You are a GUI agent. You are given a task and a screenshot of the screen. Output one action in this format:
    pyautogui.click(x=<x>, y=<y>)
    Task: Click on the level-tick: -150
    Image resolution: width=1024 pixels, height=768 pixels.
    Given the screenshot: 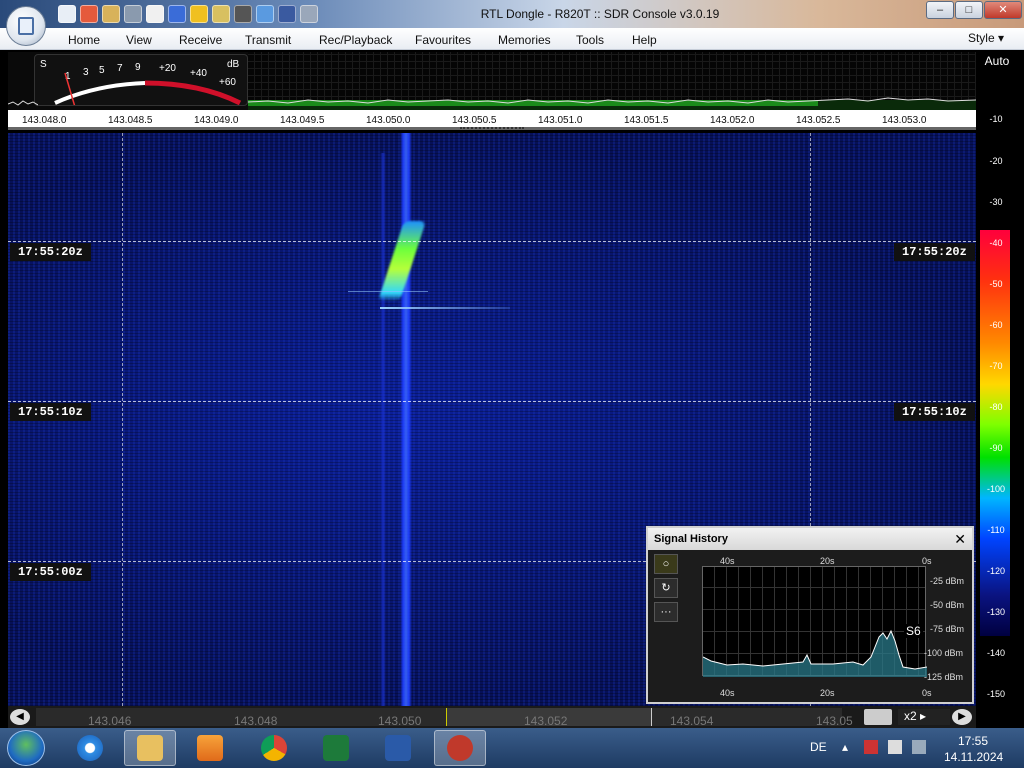 What is the action you would take?
    pyautogui.click(x=995, y=694)
    